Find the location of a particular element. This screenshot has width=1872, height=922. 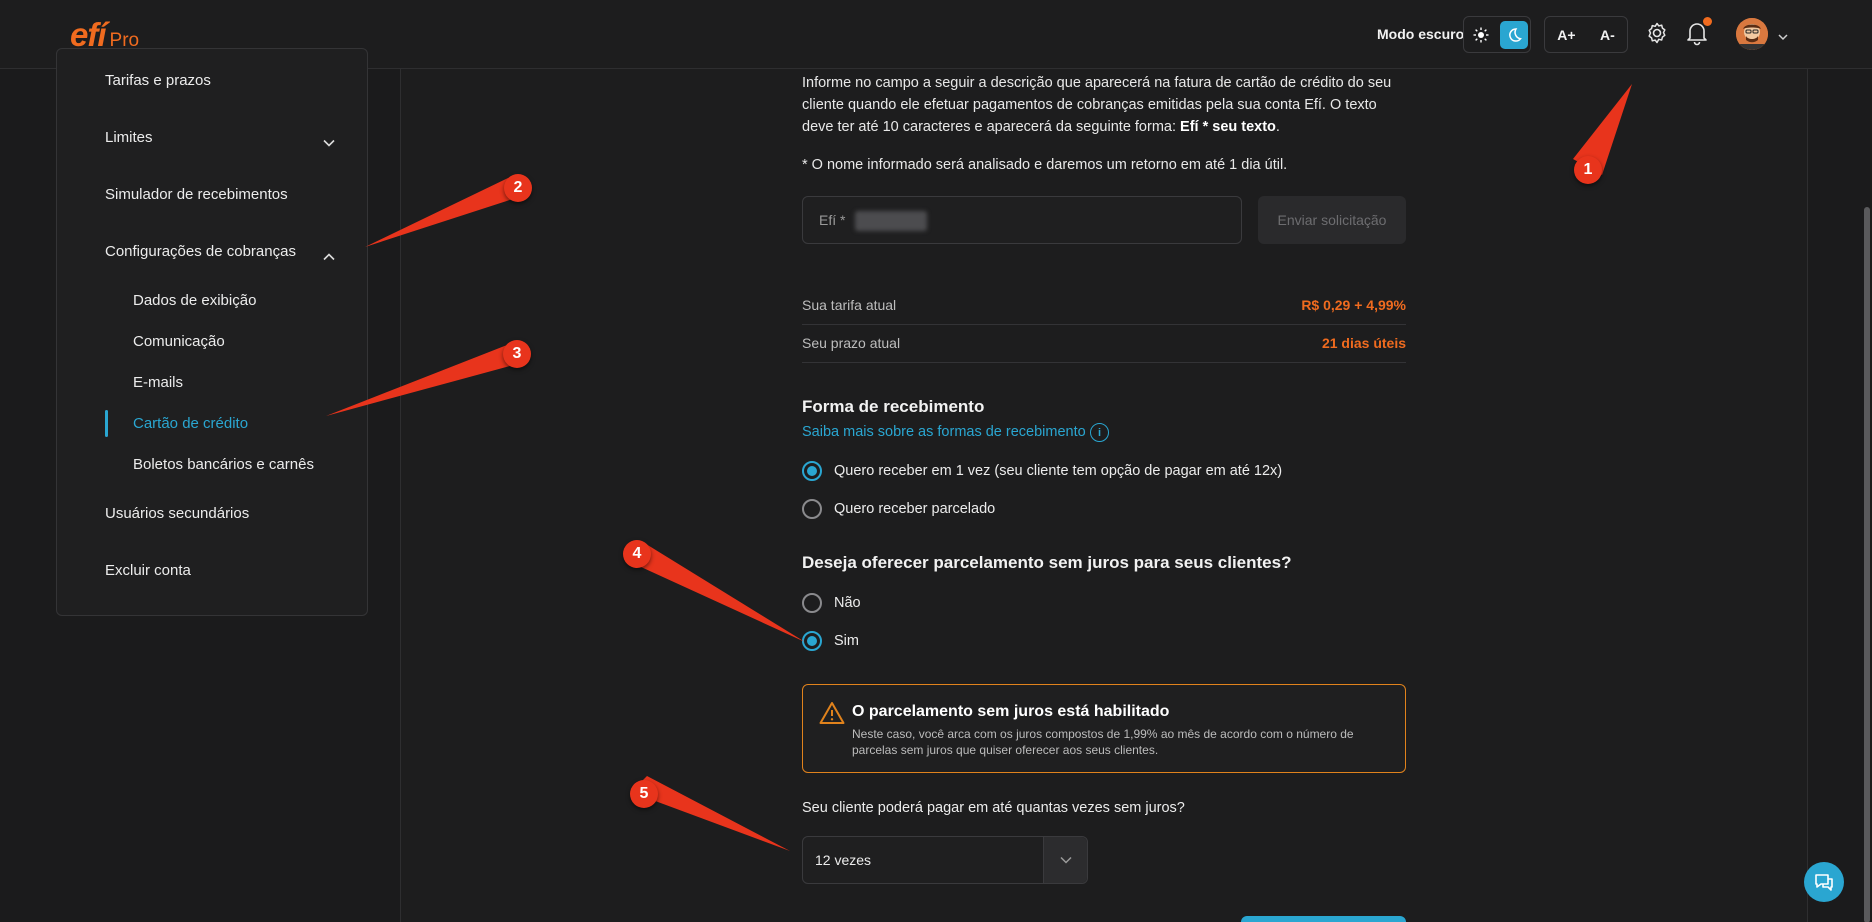

format-example: Efí * seu texto is located at coordinates (1228, 127).